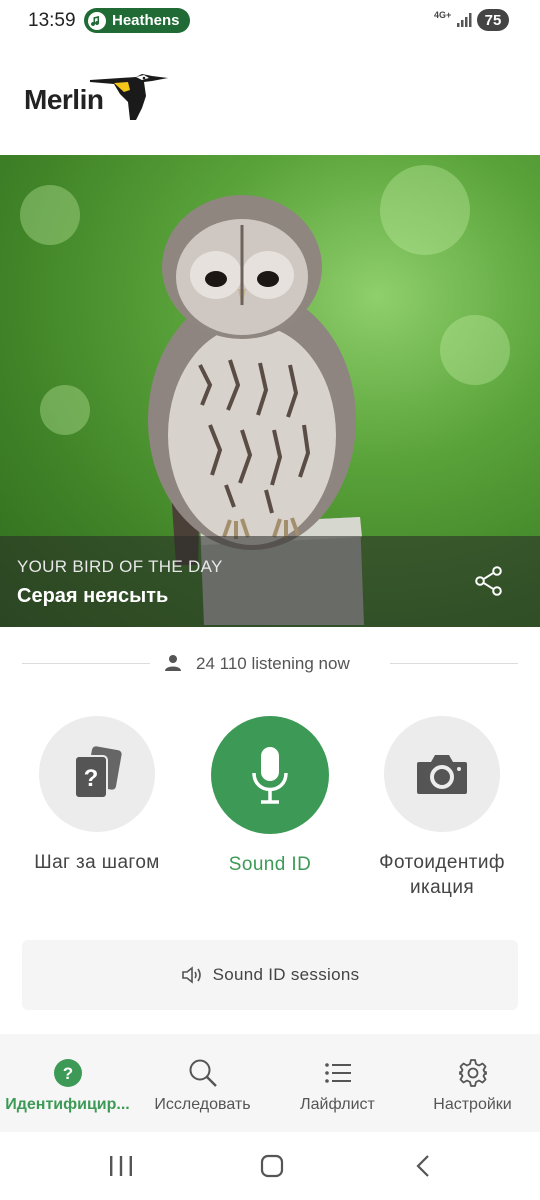  What do you see at coordinates (202, 1104) in the screenshot?
I see `nav-explore-label: Исследовать` at bounding box center [202, 1104].